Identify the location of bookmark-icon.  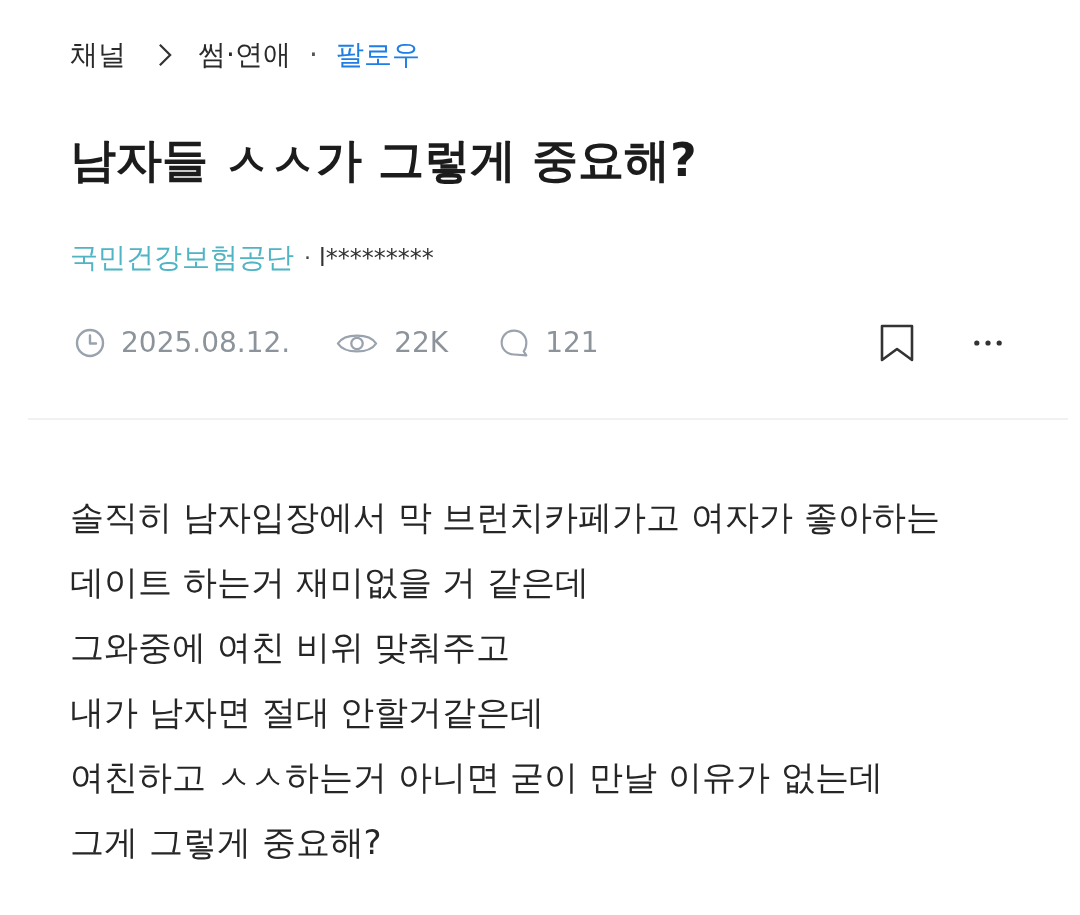
(897, 343).